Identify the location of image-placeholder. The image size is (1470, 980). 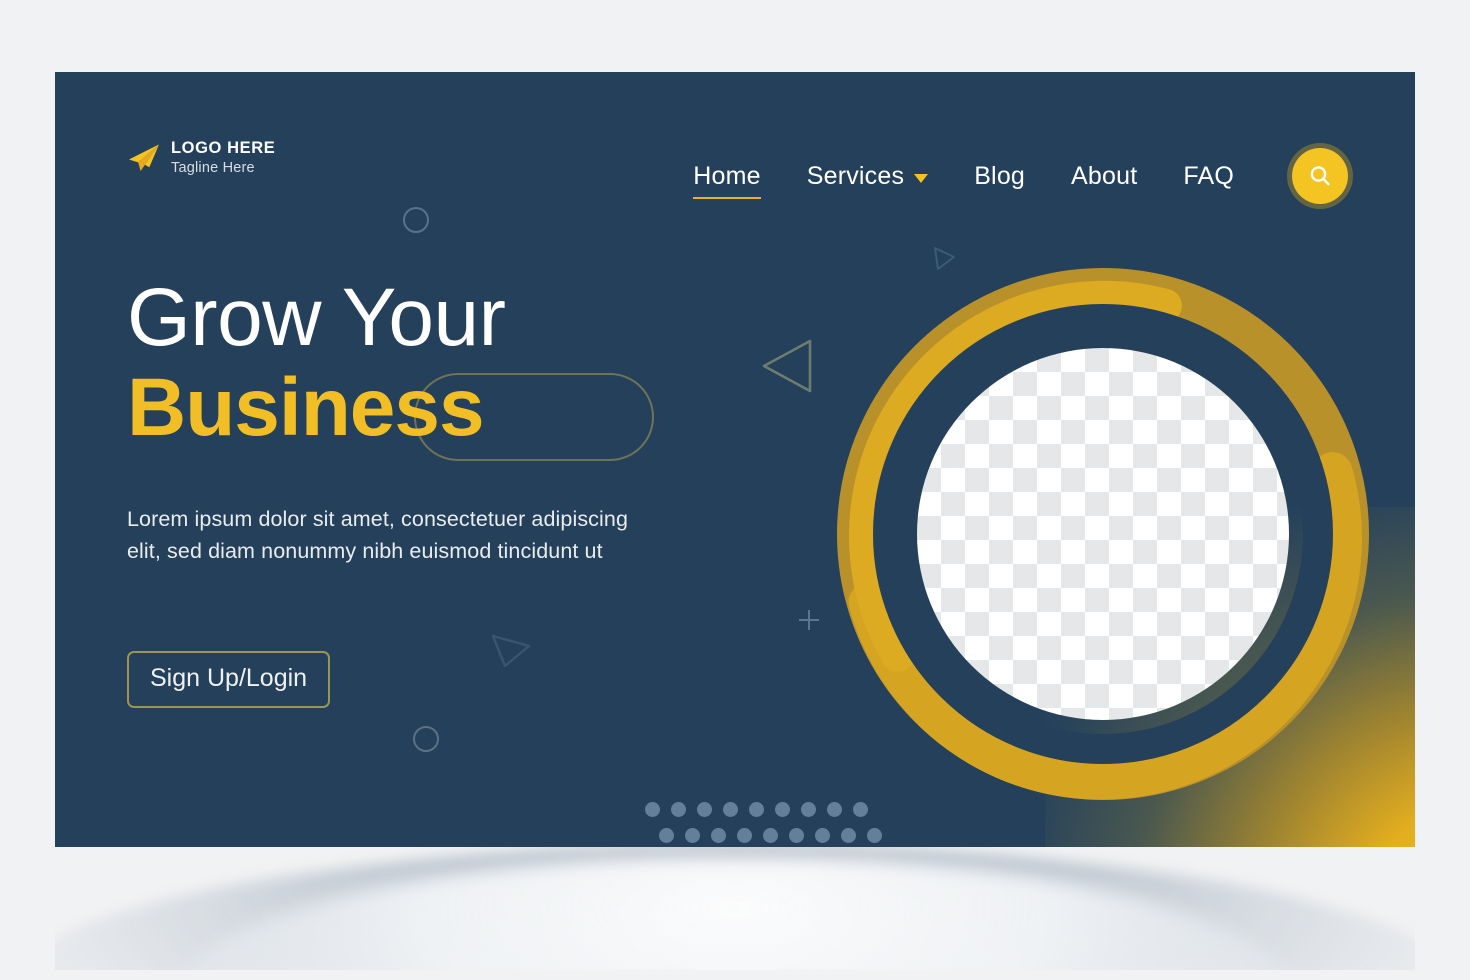
(1103, 534).